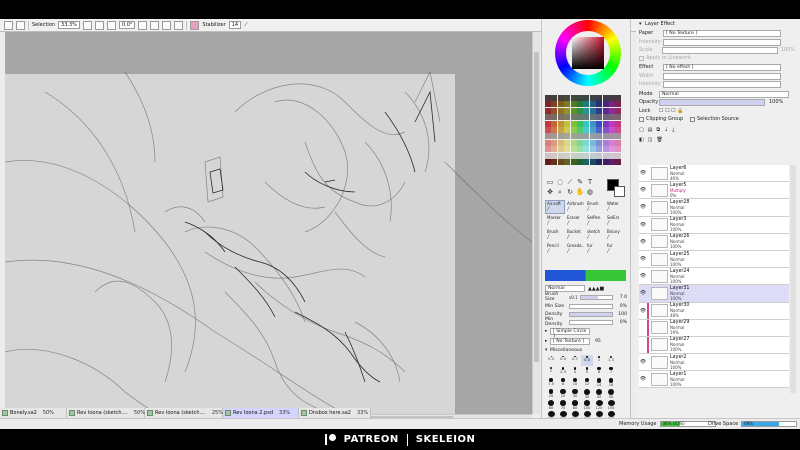 This screenshot has width=800, height=450. What do you see at coordinates (570, 341) in the screenshot?
I see `brush-texture-select: [ No Texture ]` at bounding box center [570, 341].